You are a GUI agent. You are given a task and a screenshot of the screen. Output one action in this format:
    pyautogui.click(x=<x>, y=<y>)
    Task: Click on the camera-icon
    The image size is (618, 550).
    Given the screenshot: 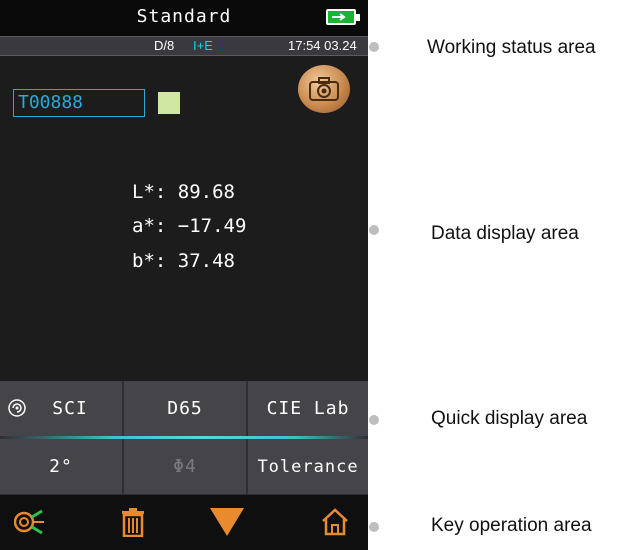 What is the action you would take?
    pyautogui.click(x=324, y=89)
    